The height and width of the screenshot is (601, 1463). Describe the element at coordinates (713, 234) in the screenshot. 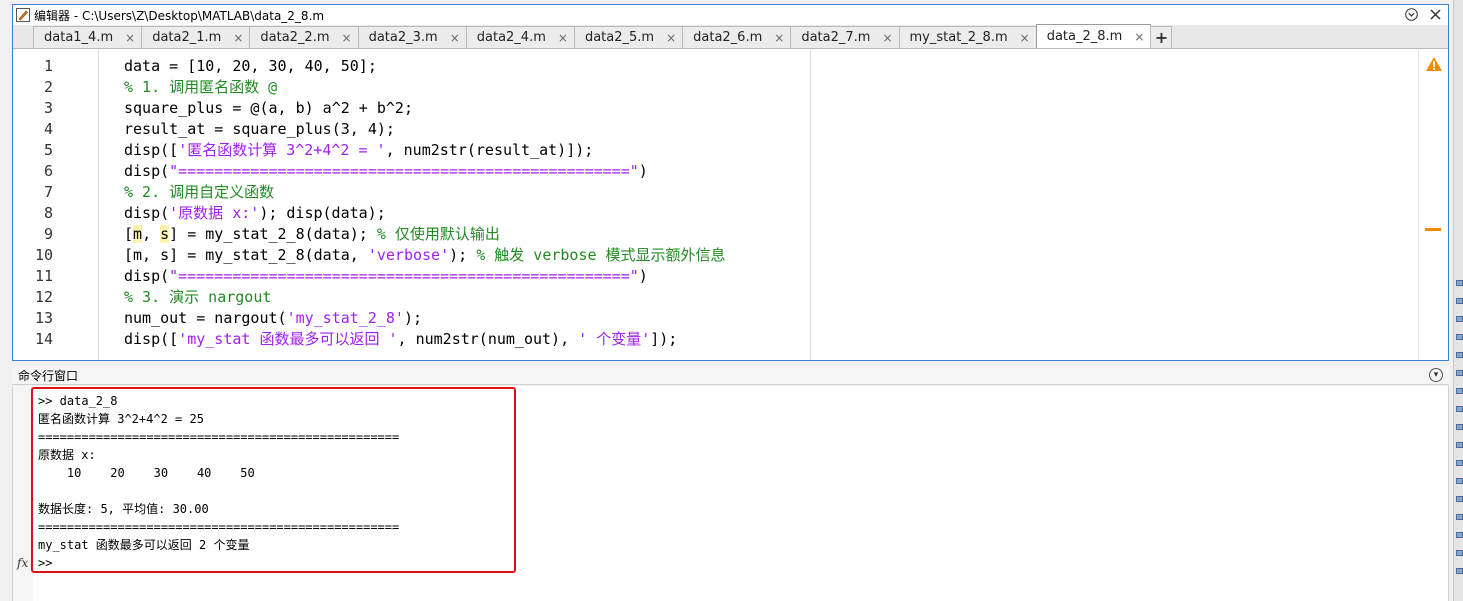

I see `code-line: 9 [m, s] = my_stat_2_8(data); % 仅使用默认输出` at that location.